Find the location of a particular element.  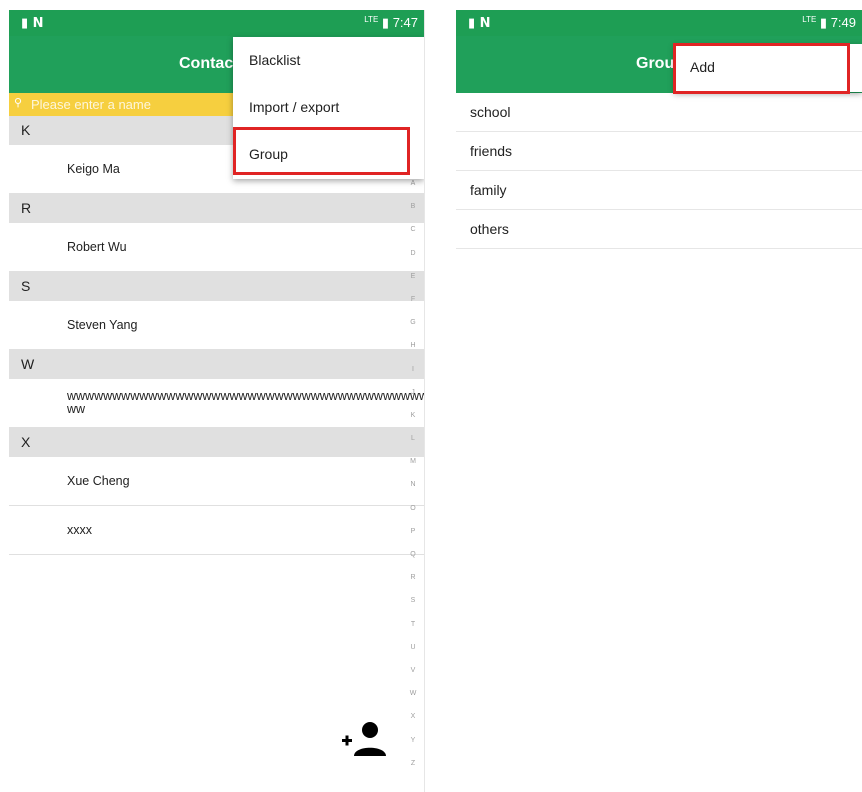

group-item-friends: friends is located at coordinates (659, 151).